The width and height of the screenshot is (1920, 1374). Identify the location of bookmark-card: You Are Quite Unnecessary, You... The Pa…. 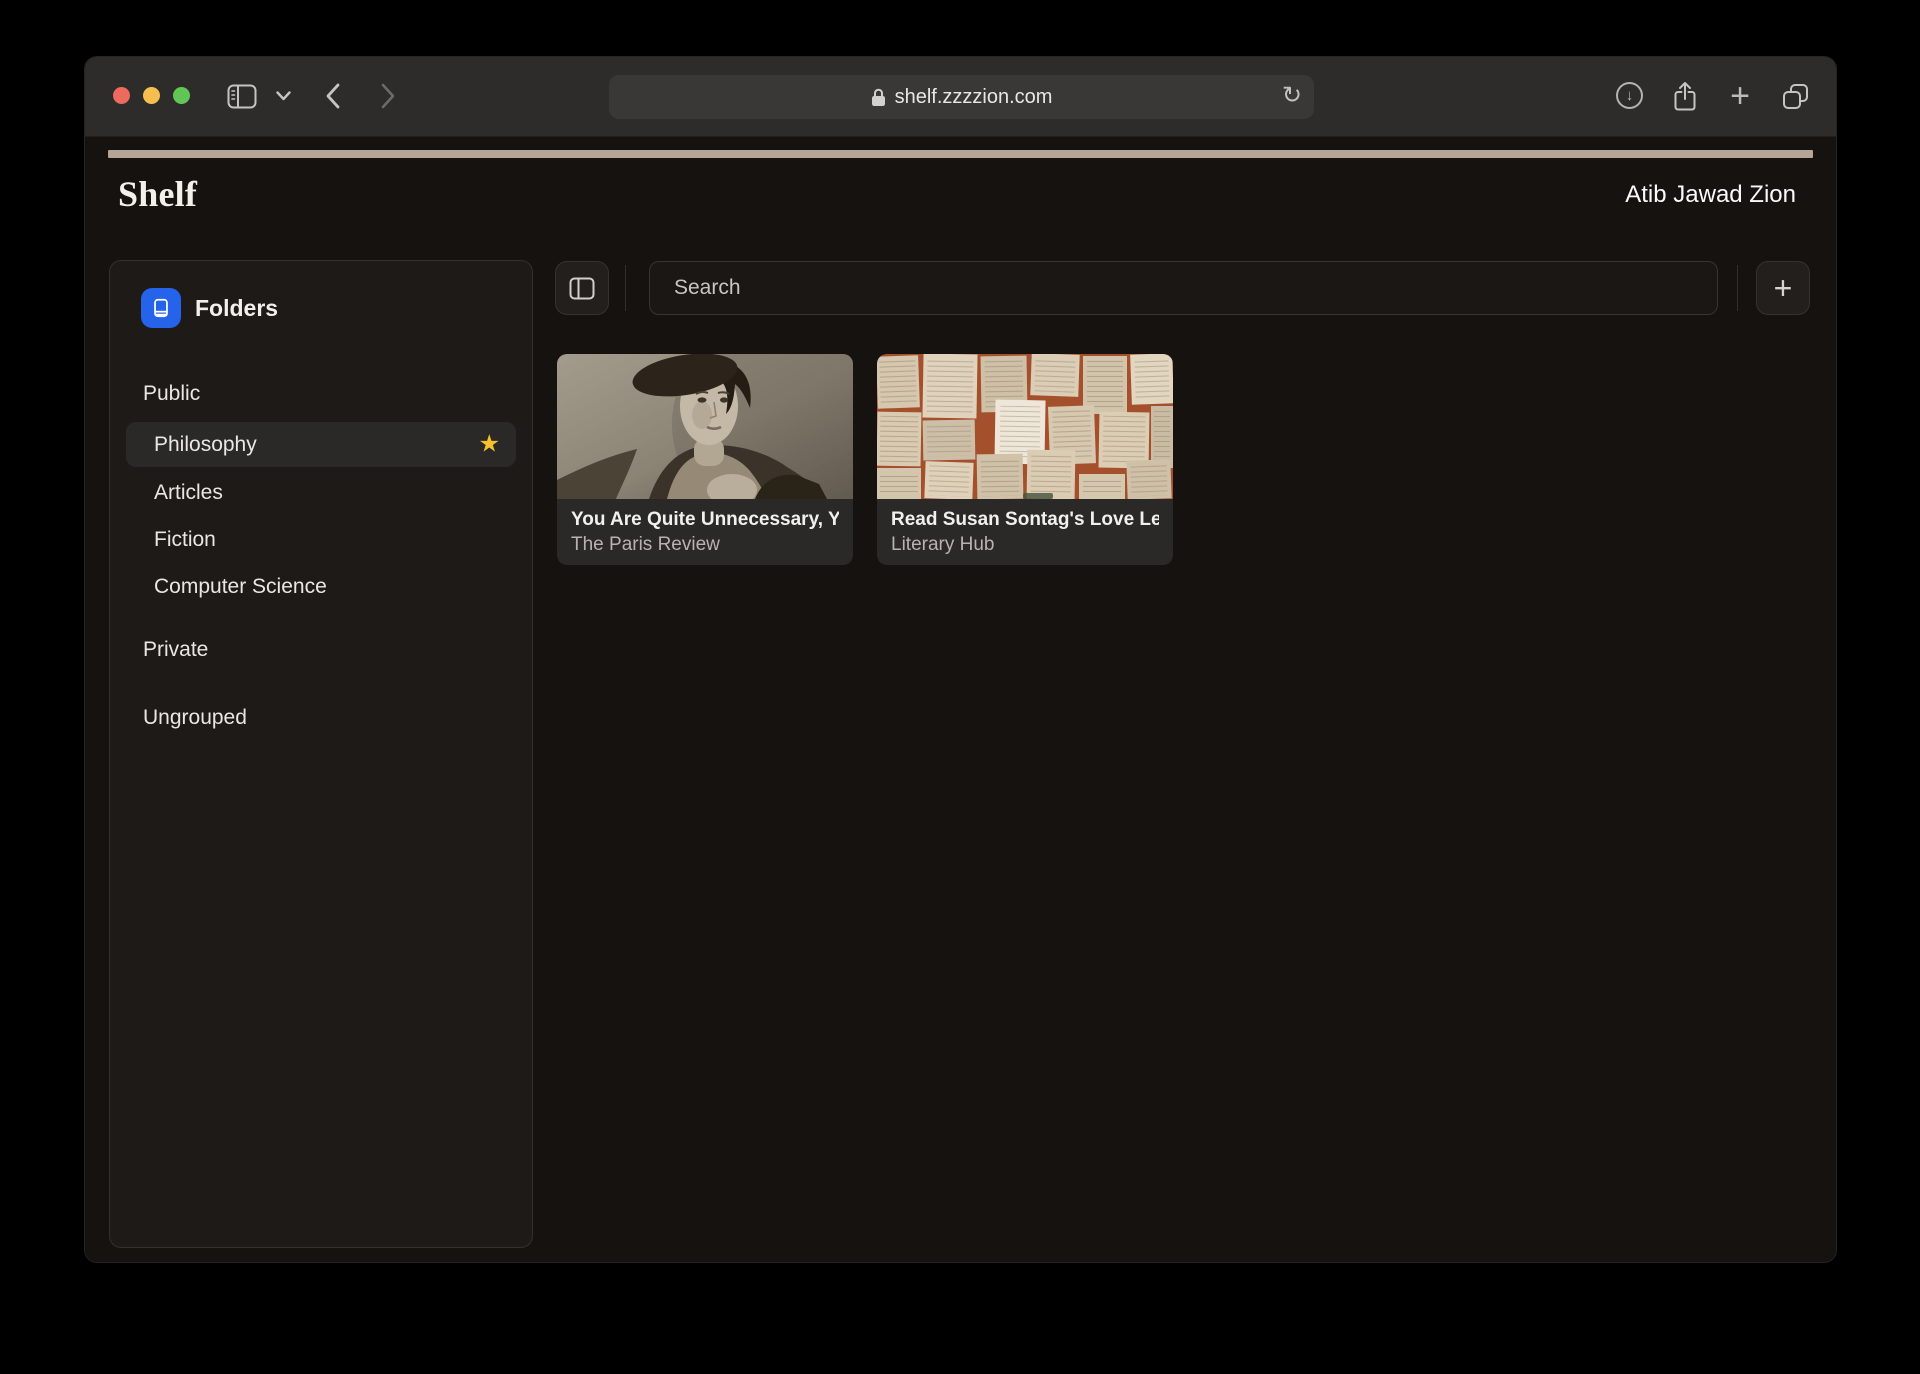
(705, 459).